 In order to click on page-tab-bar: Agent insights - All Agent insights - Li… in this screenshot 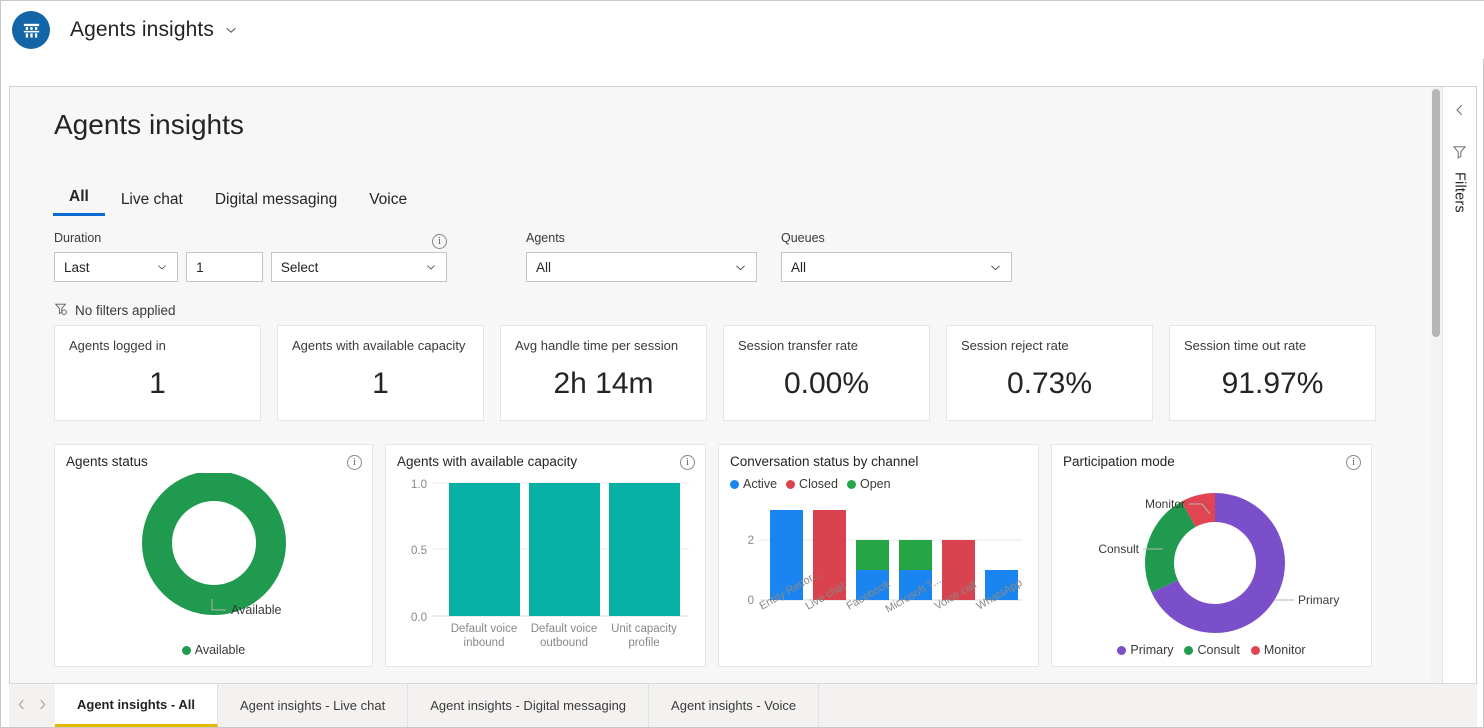, I will do `click(743, 705)`.